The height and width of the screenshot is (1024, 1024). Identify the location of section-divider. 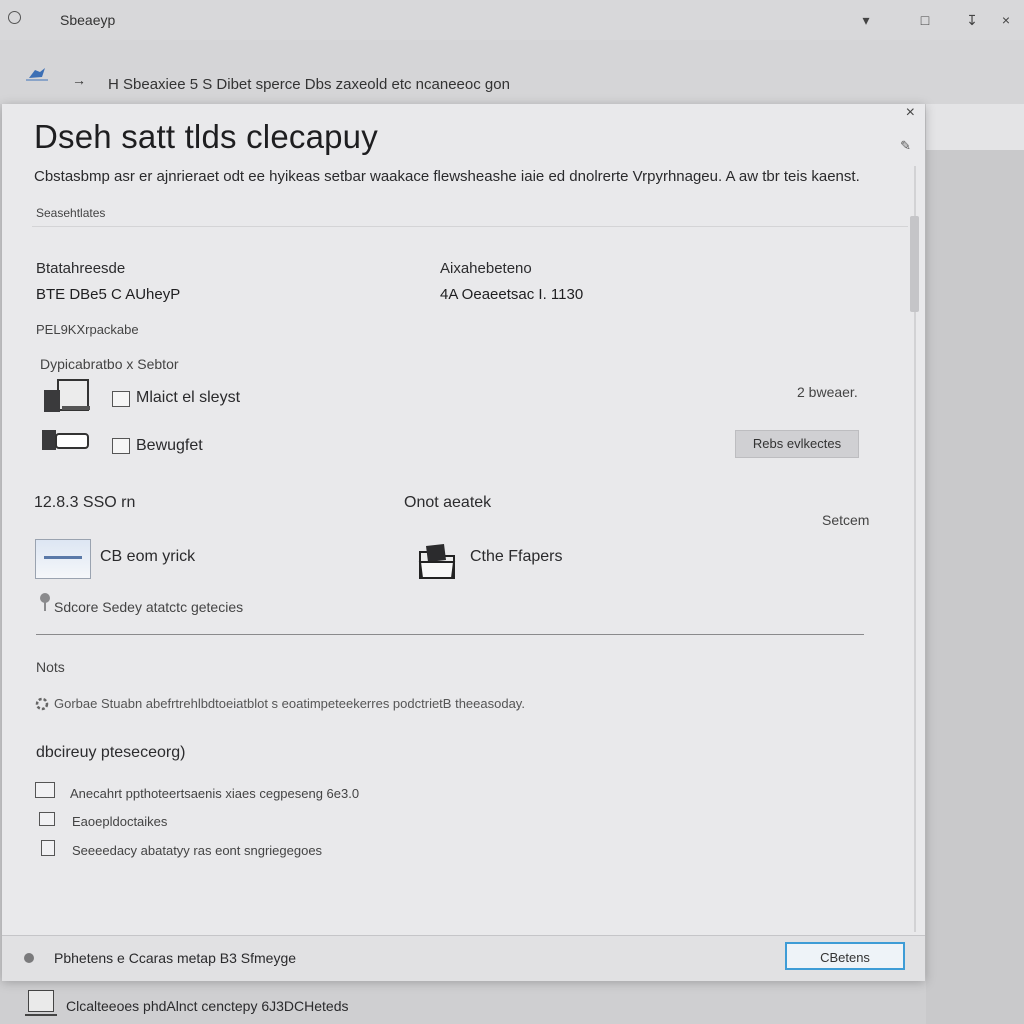
(450, 634).